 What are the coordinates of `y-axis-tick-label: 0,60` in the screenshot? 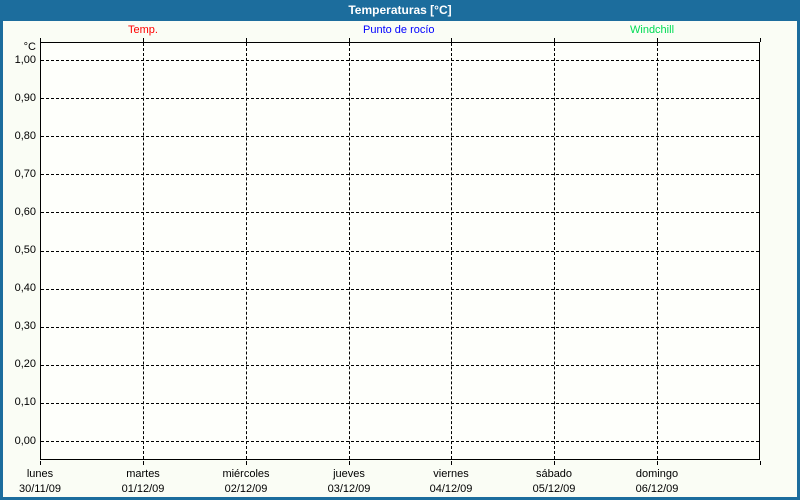 It's located at (25, 212).